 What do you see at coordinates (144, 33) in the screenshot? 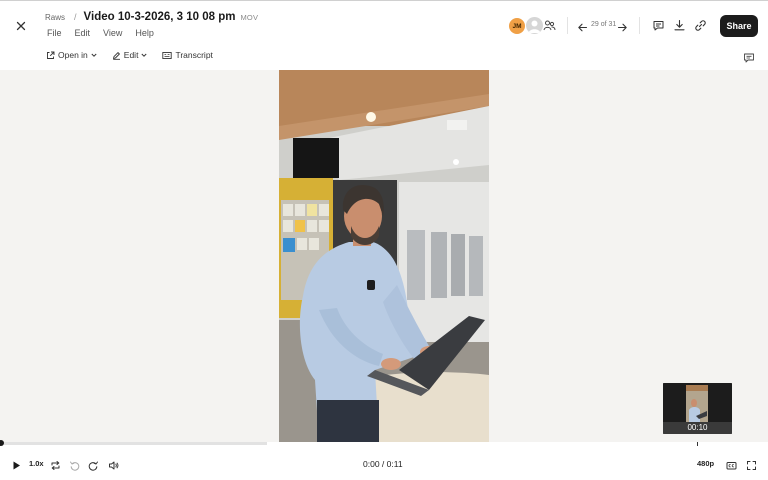
I see `menu-help: Help` at bounding box center [144, 33].